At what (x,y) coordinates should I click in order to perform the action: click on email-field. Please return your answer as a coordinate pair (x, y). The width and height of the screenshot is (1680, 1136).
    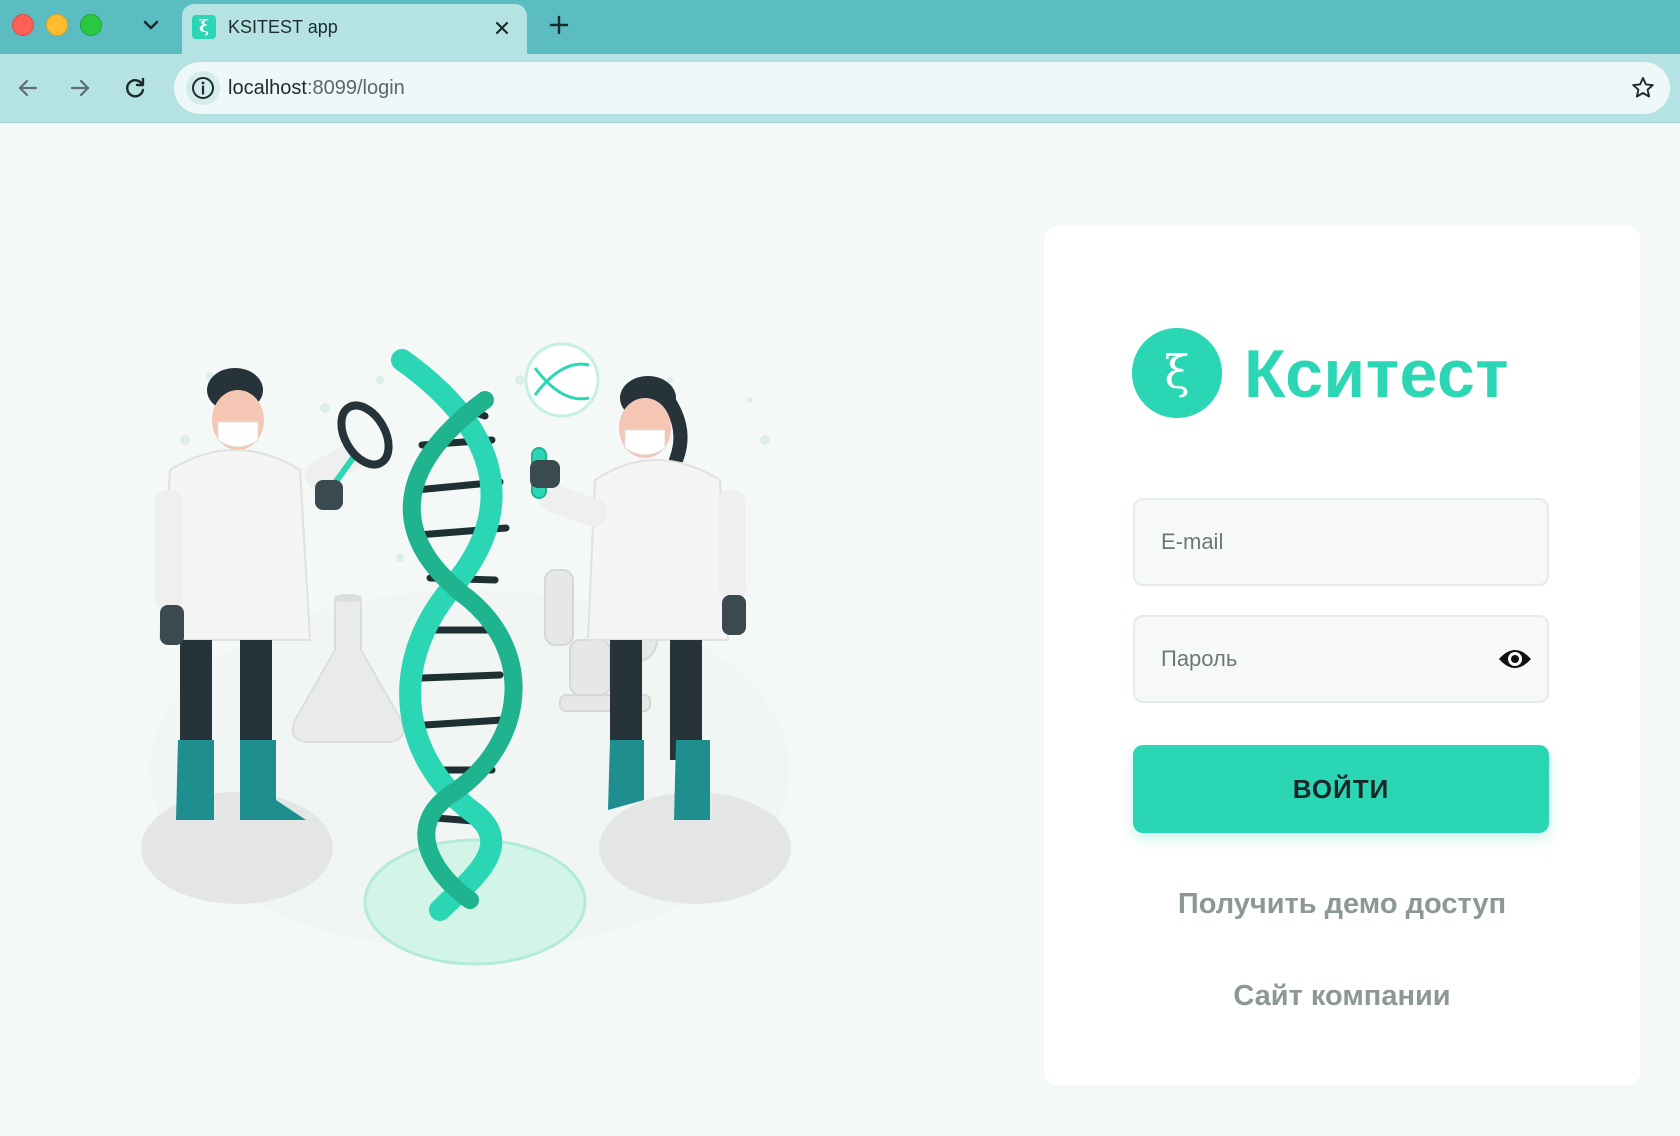
    Looking at the image, I should click on (1341, 542).